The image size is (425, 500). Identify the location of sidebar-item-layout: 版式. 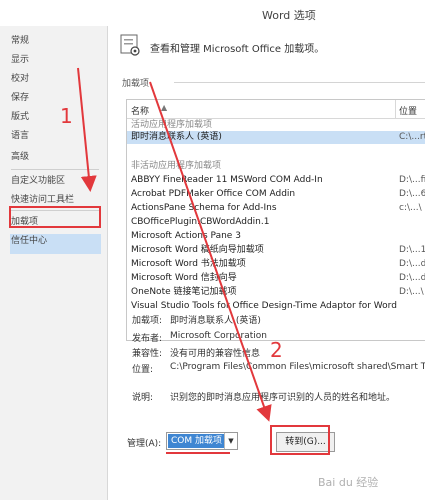
(20, 117).